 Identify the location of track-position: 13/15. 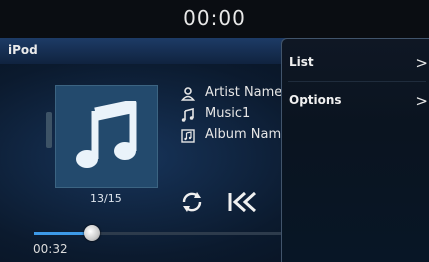
(106, 198).